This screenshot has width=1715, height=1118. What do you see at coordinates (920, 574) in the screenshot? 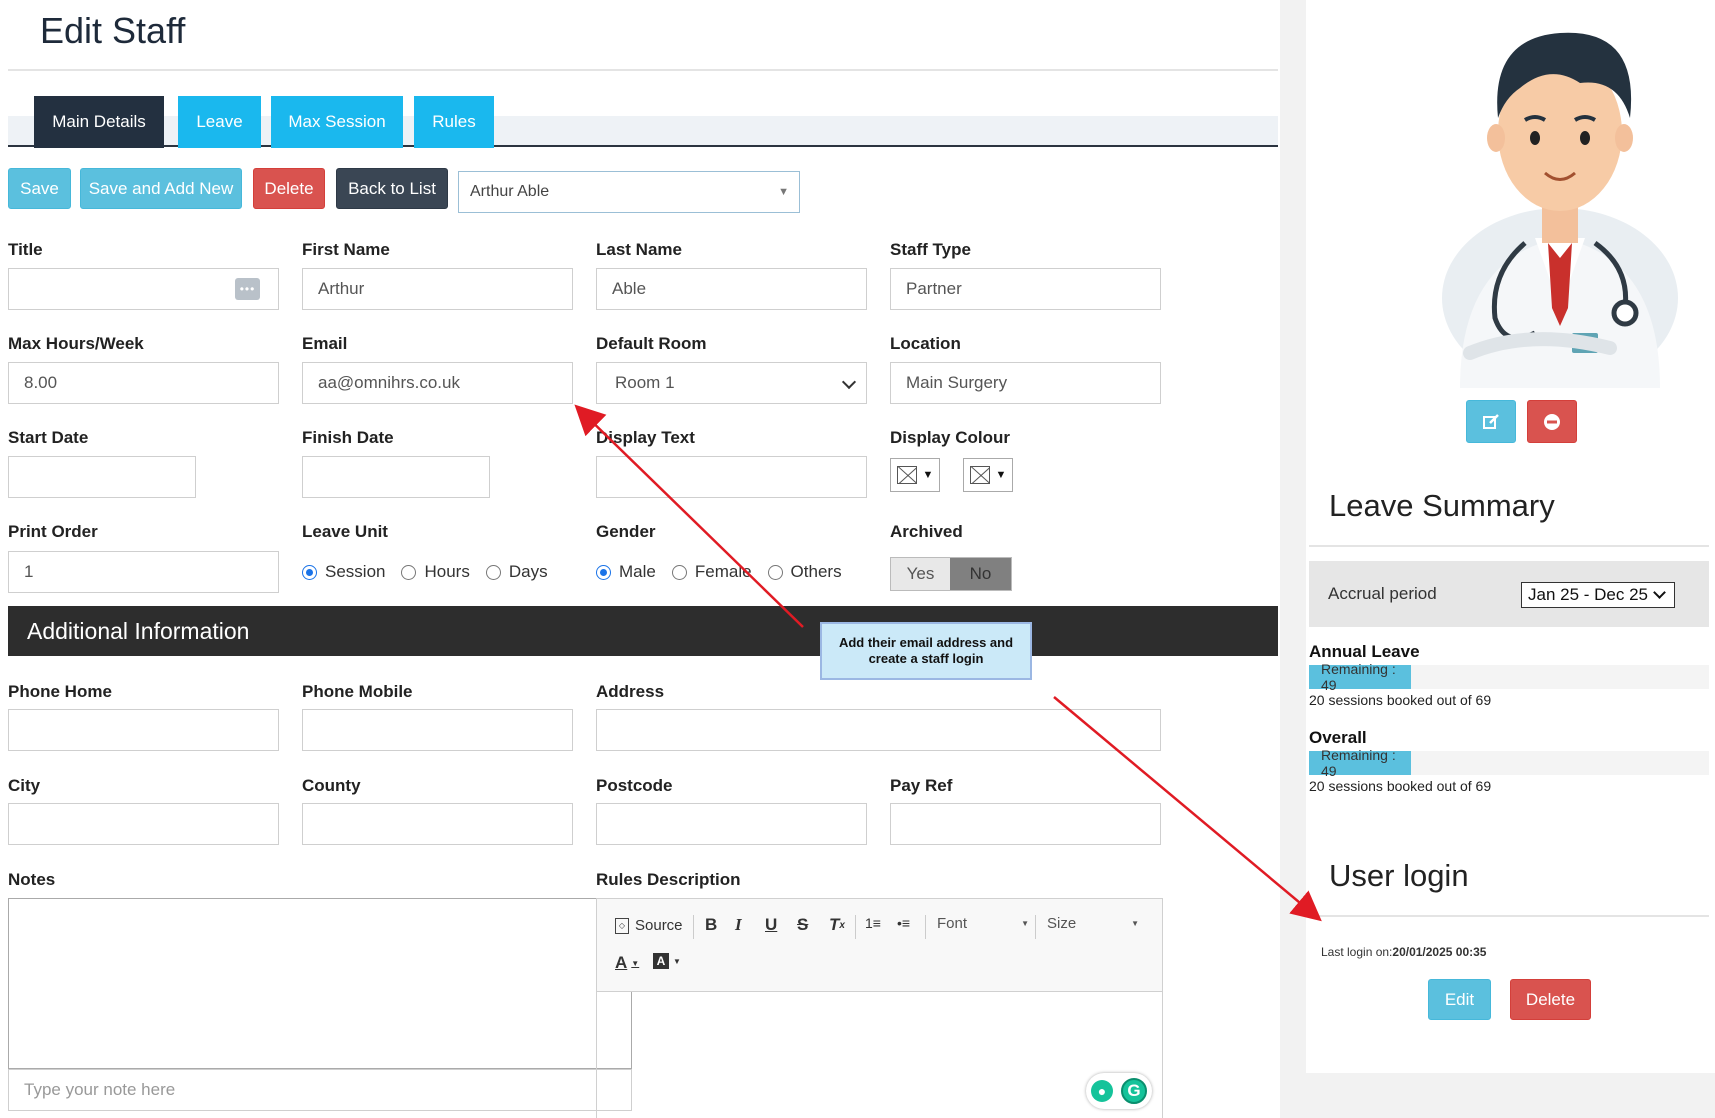
I see `archived-yes-option: Yes` at bounding box center [920, 574].